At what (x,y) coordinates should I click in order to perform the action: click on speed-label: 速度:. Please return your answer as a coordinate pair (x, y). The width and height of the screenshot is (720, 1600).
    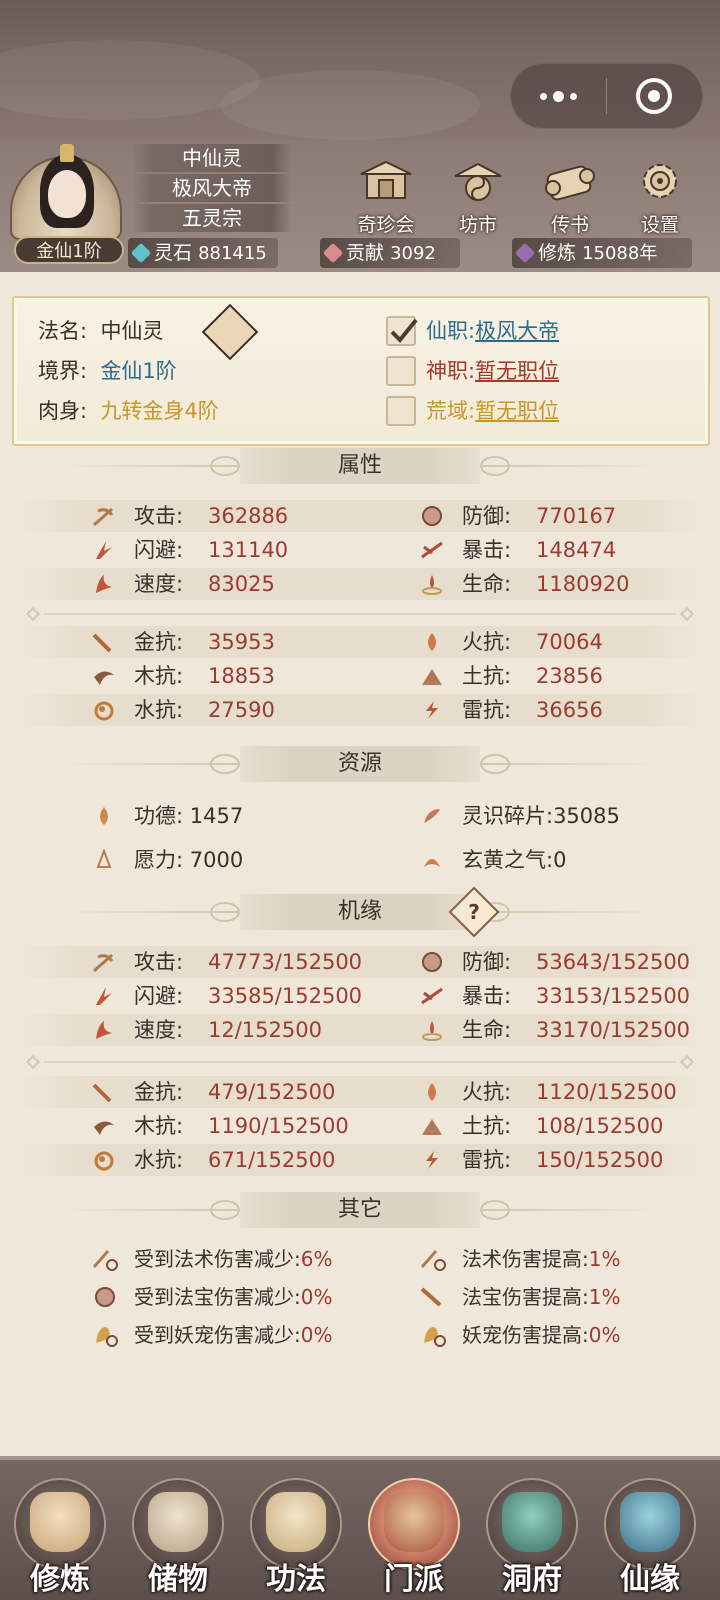
    Looking at the image, I should click on (159, 584).